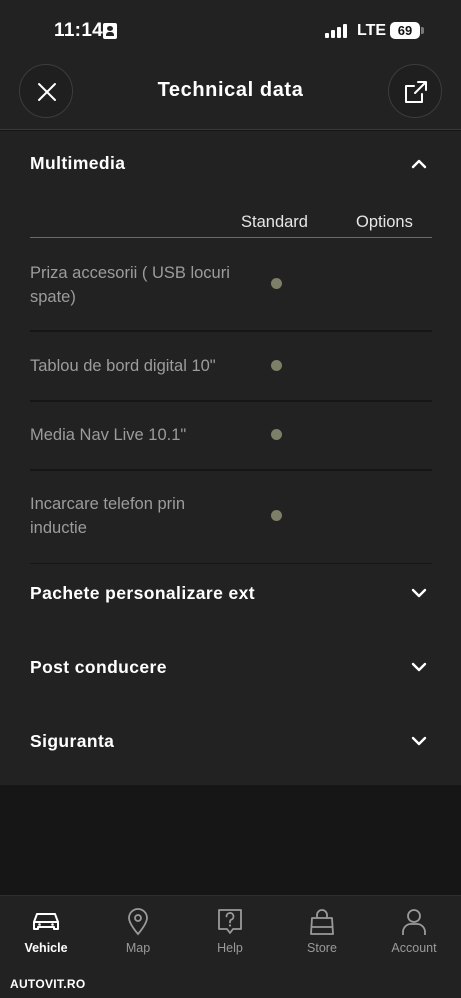 This screenshot has height=998, width=461. What do you see at coordinates (230, 31) in the screenshot?
I see `status-bar: 11:14 LTE 69` at bounding box center [230, 31].